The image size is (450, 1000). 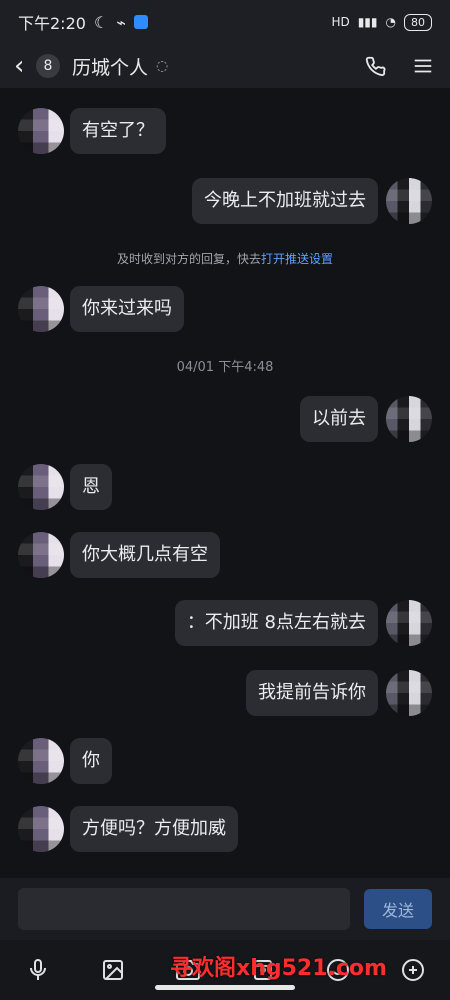 I want to click on message-row: 你, so click(x=65, y=761).